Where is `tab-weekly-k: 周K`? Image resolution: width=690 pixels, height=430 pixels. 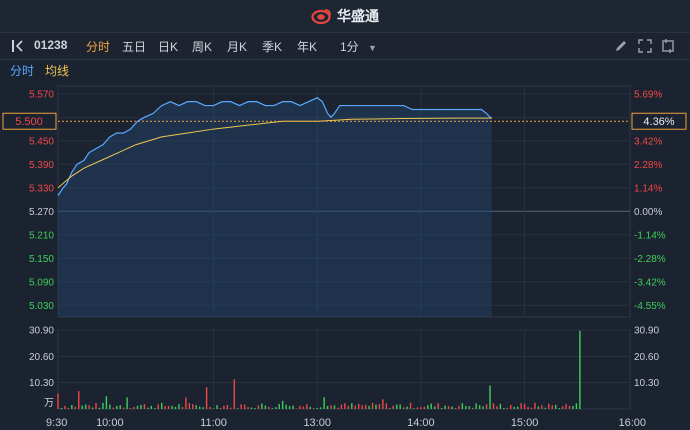
tab-weekly-k: 周K is located at coordinates (202, 46).